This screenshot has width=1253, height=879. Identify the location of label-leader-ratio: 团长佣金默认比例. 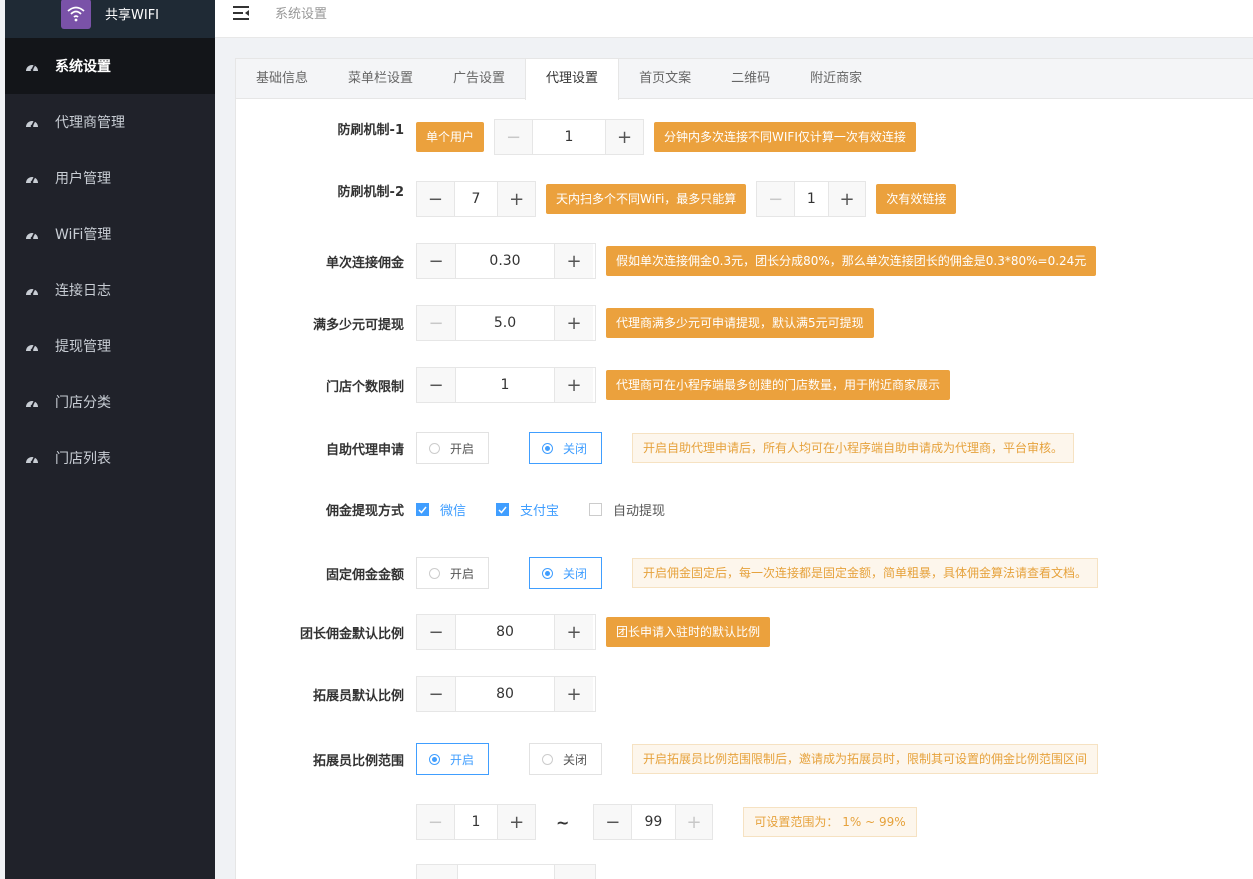
(351, 634).